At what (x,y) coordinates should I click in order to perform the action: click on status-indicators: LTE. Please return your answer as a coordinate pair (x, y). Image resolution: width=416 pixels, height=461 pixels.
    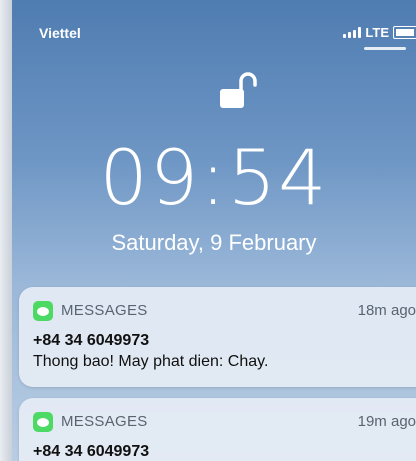
    Looking at the image, I should click on (379, 32).